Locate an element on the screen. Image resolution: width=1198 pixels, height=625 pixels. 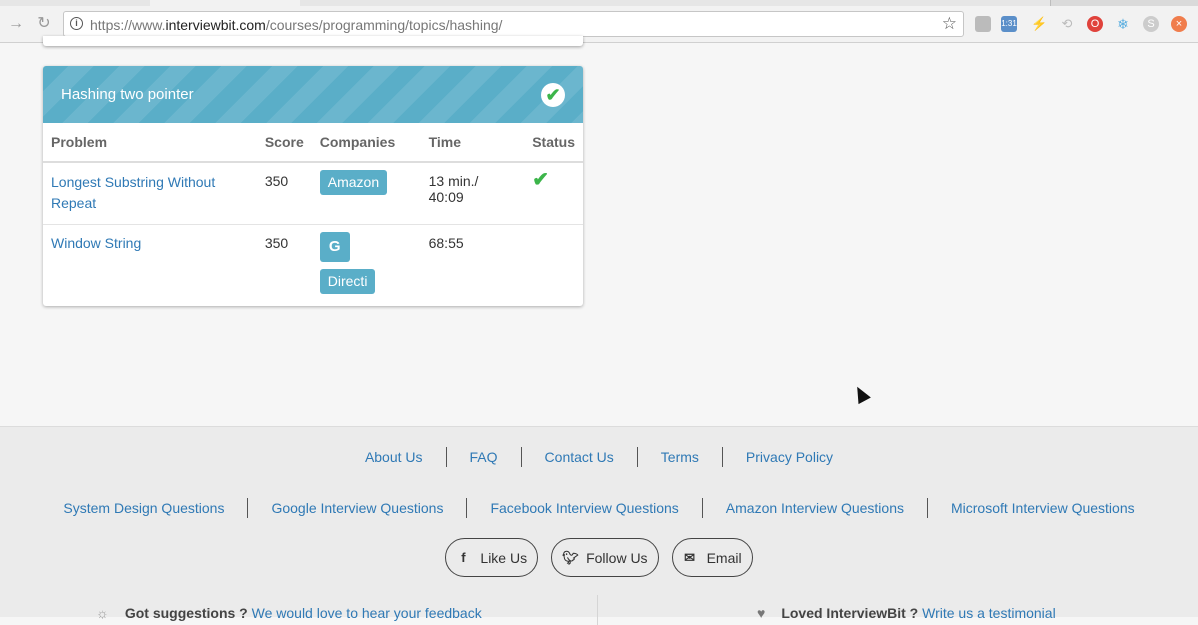
pocket-icon is located at coordinates (983, 24).